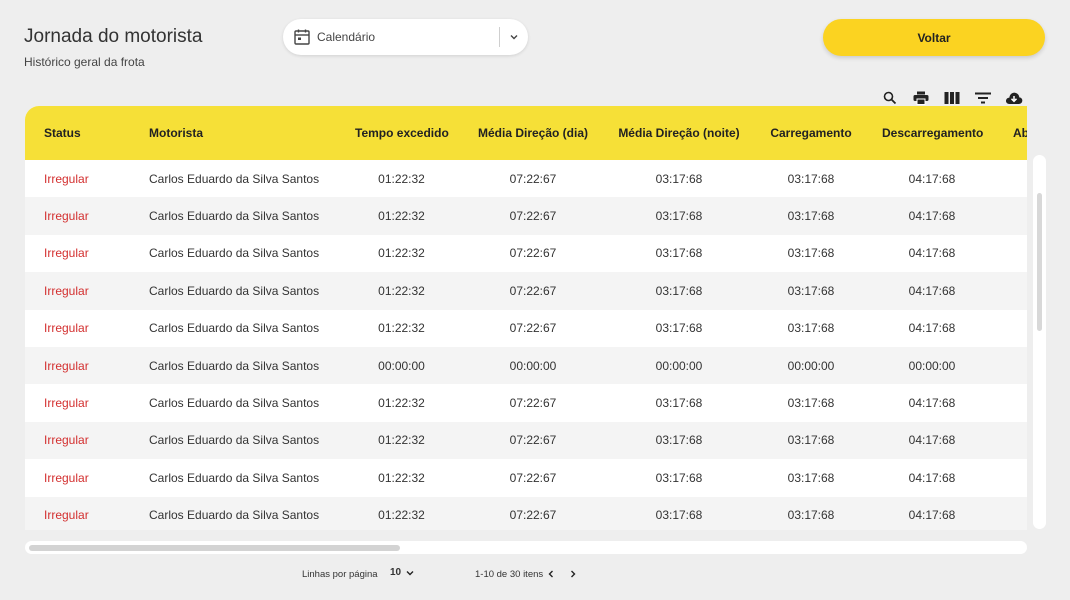 The height and width of the screenshot is (600, 1070). I want to click on calendar-icon, so click(302, 37).